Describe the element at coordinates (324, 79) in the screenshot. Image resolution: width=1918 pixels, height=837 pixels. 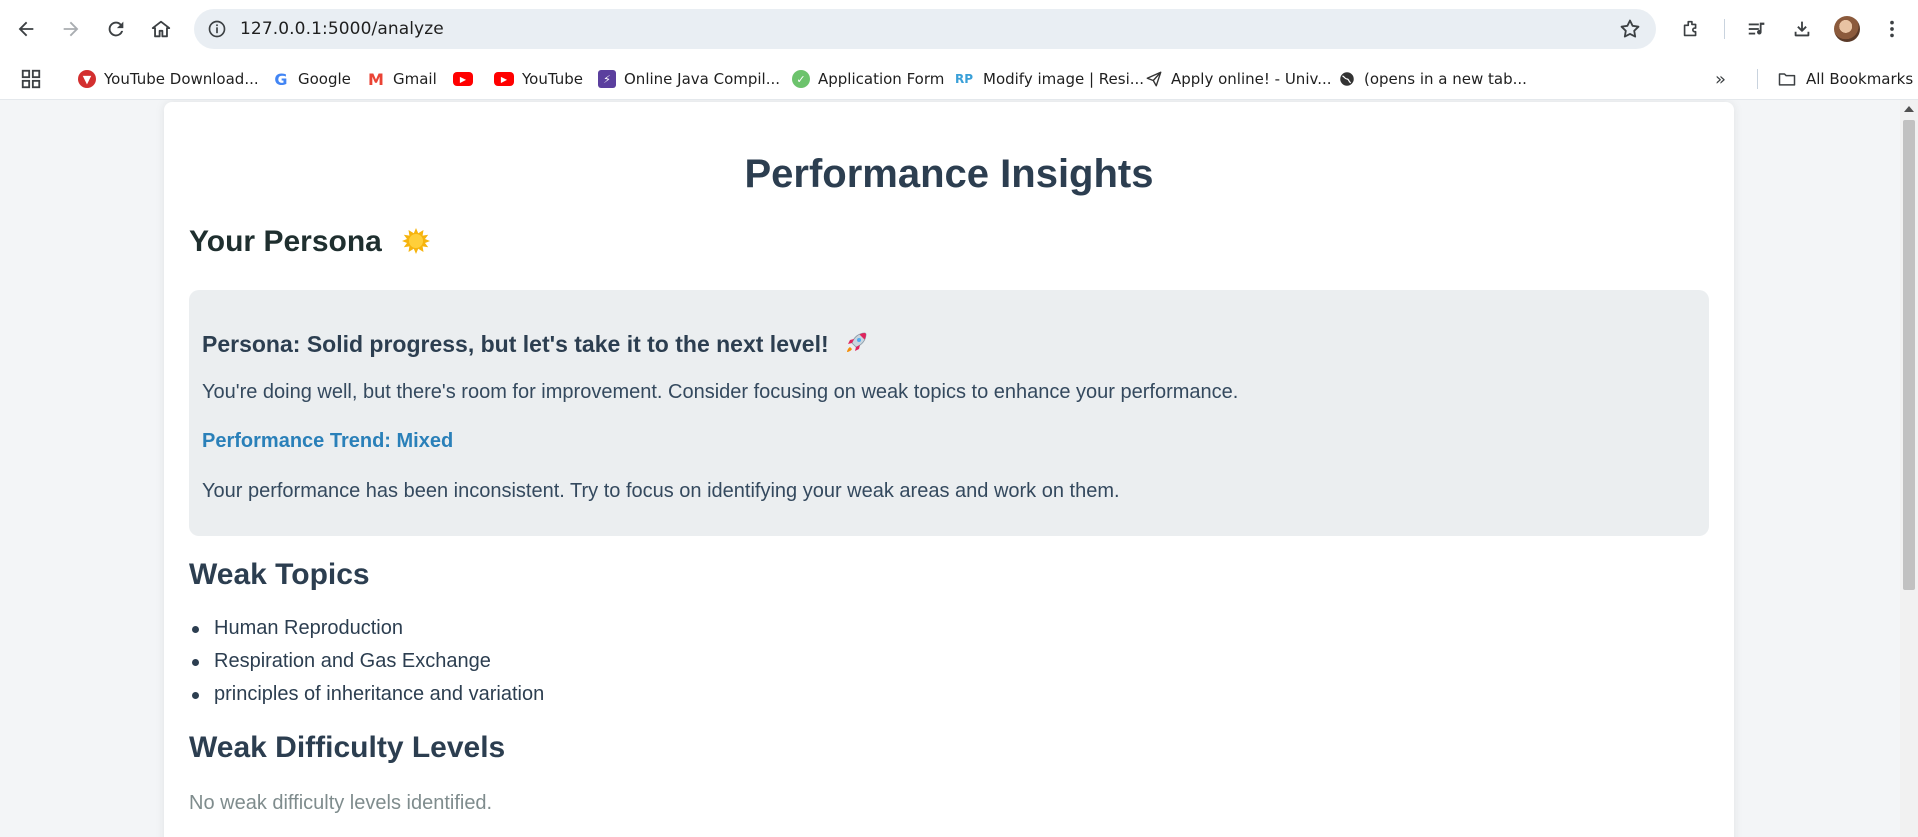
I see `bookmark-label: Google` at that location.